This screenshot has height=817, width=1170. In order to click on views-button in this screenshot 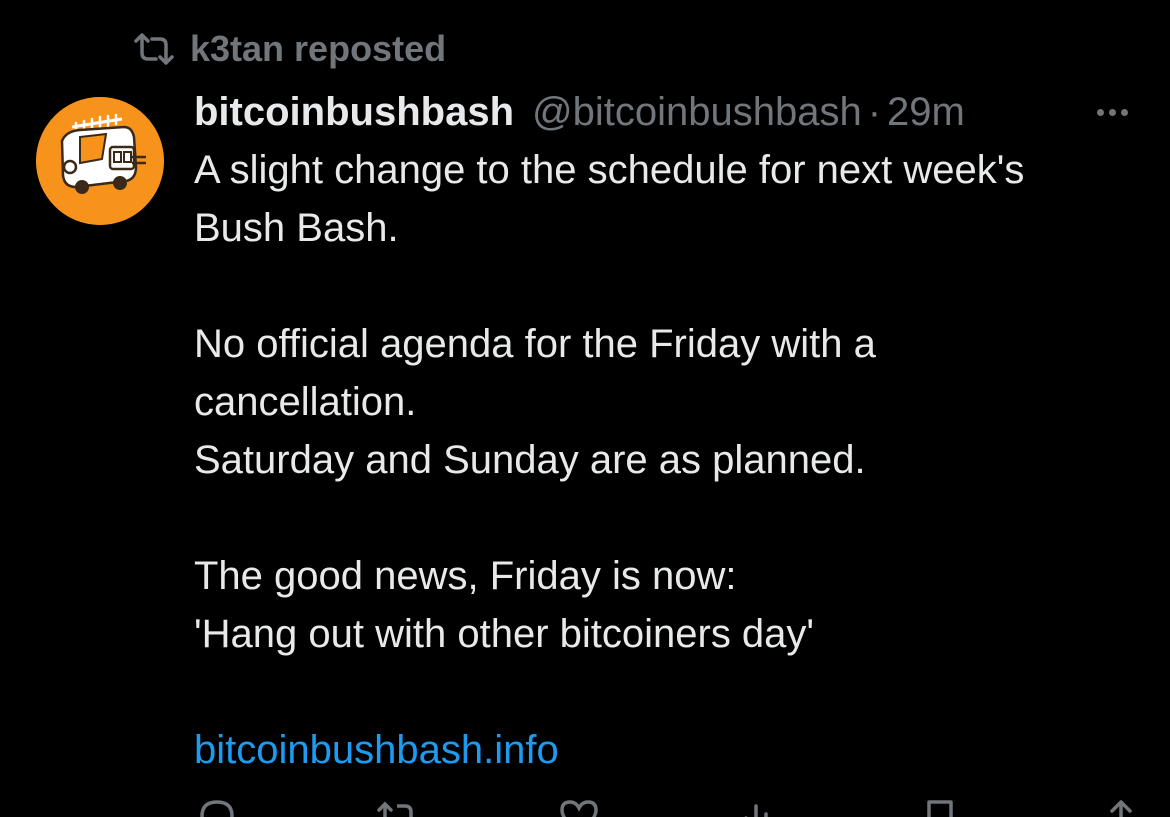, I will do `click(759, 806)`.